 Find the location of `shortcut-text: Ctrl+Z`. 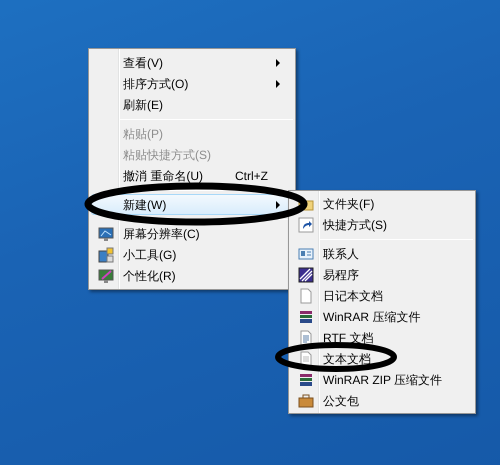

shortcut-text: Ctrl+Z is located at coordinates (251, 176).